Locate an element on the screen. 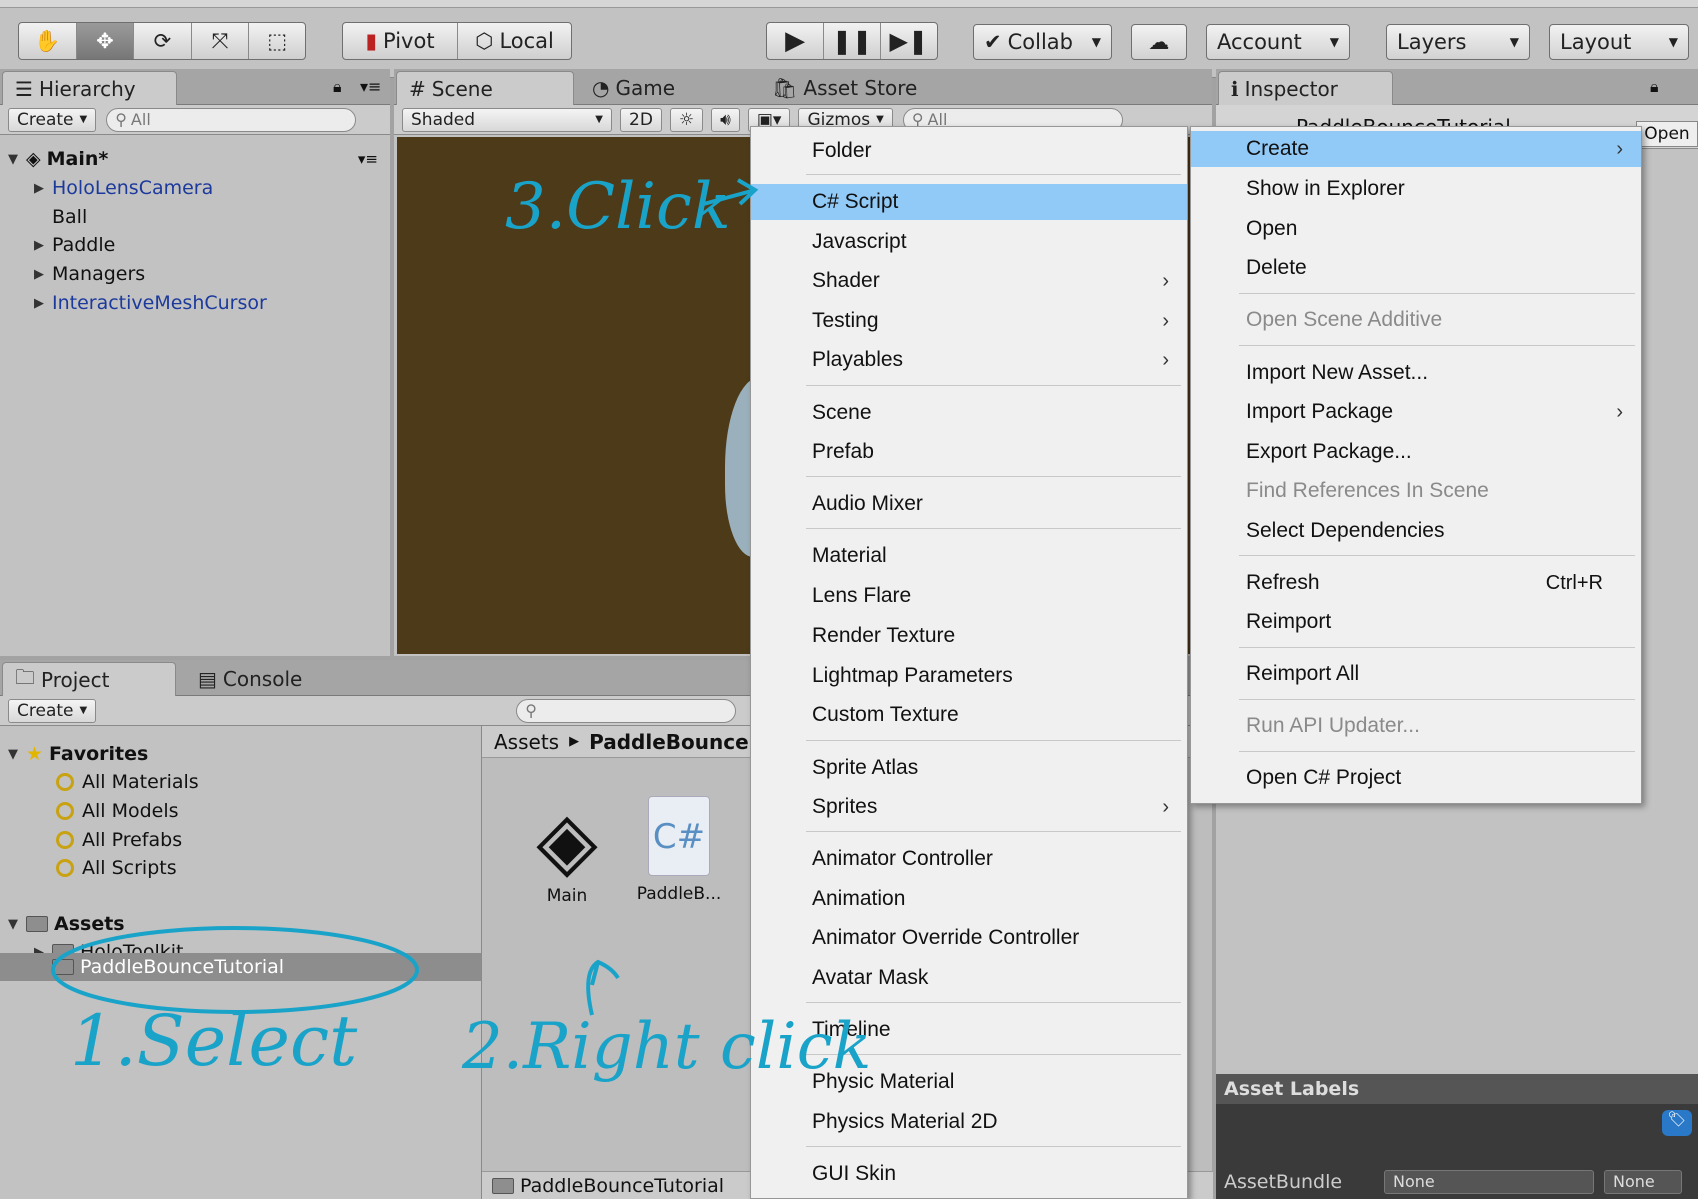 The height and width of the screenshot is (1199, 1698). selection-circle-annotation is located at coordinates (235, 970).